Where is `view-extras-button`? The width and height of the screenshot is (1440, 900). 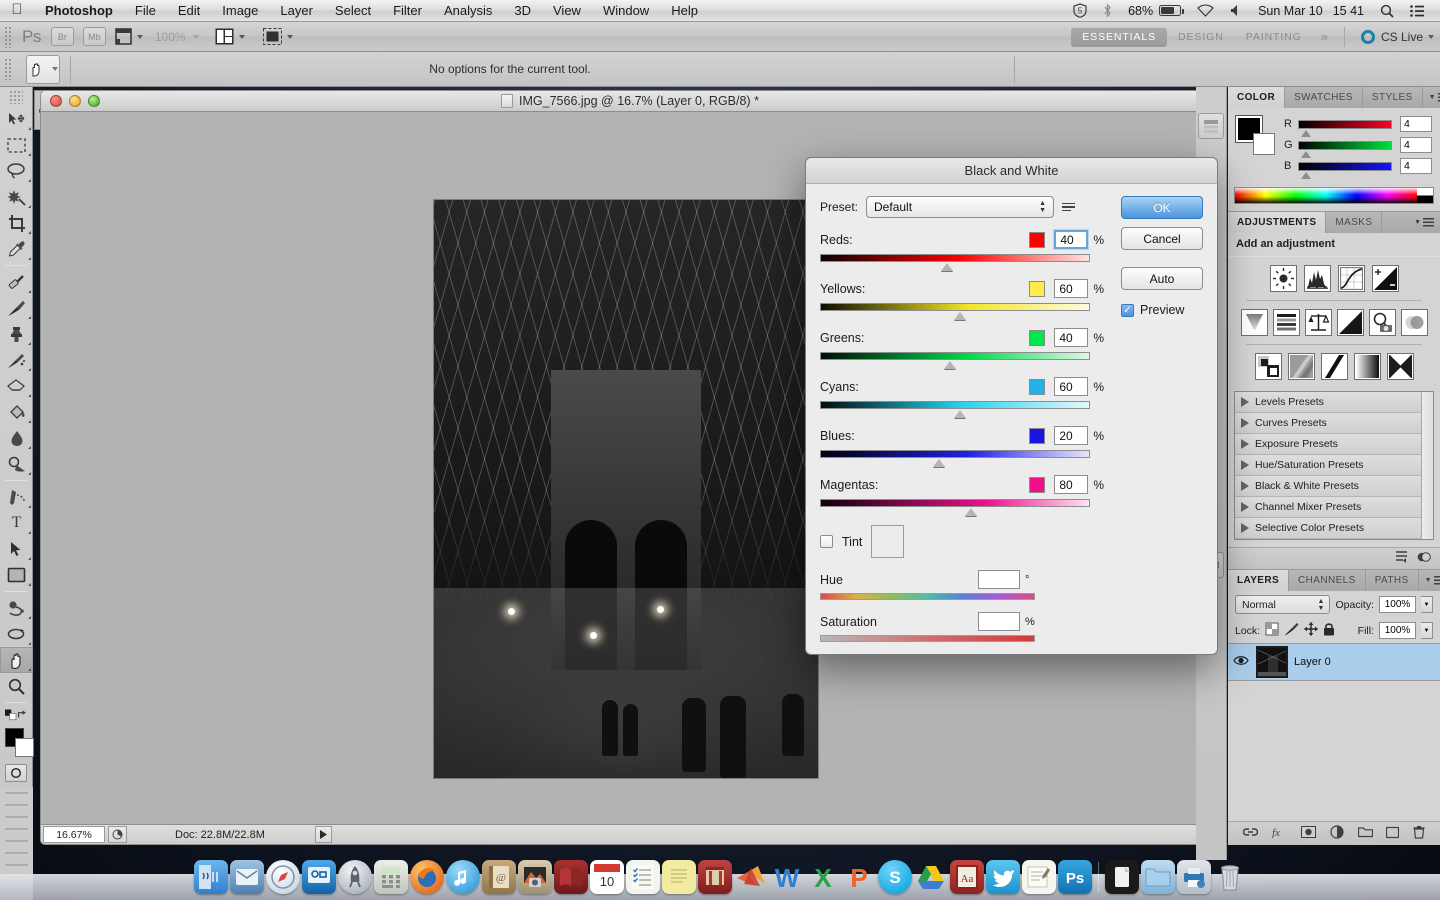 view-extras-button is located at coordinates (129, 36).